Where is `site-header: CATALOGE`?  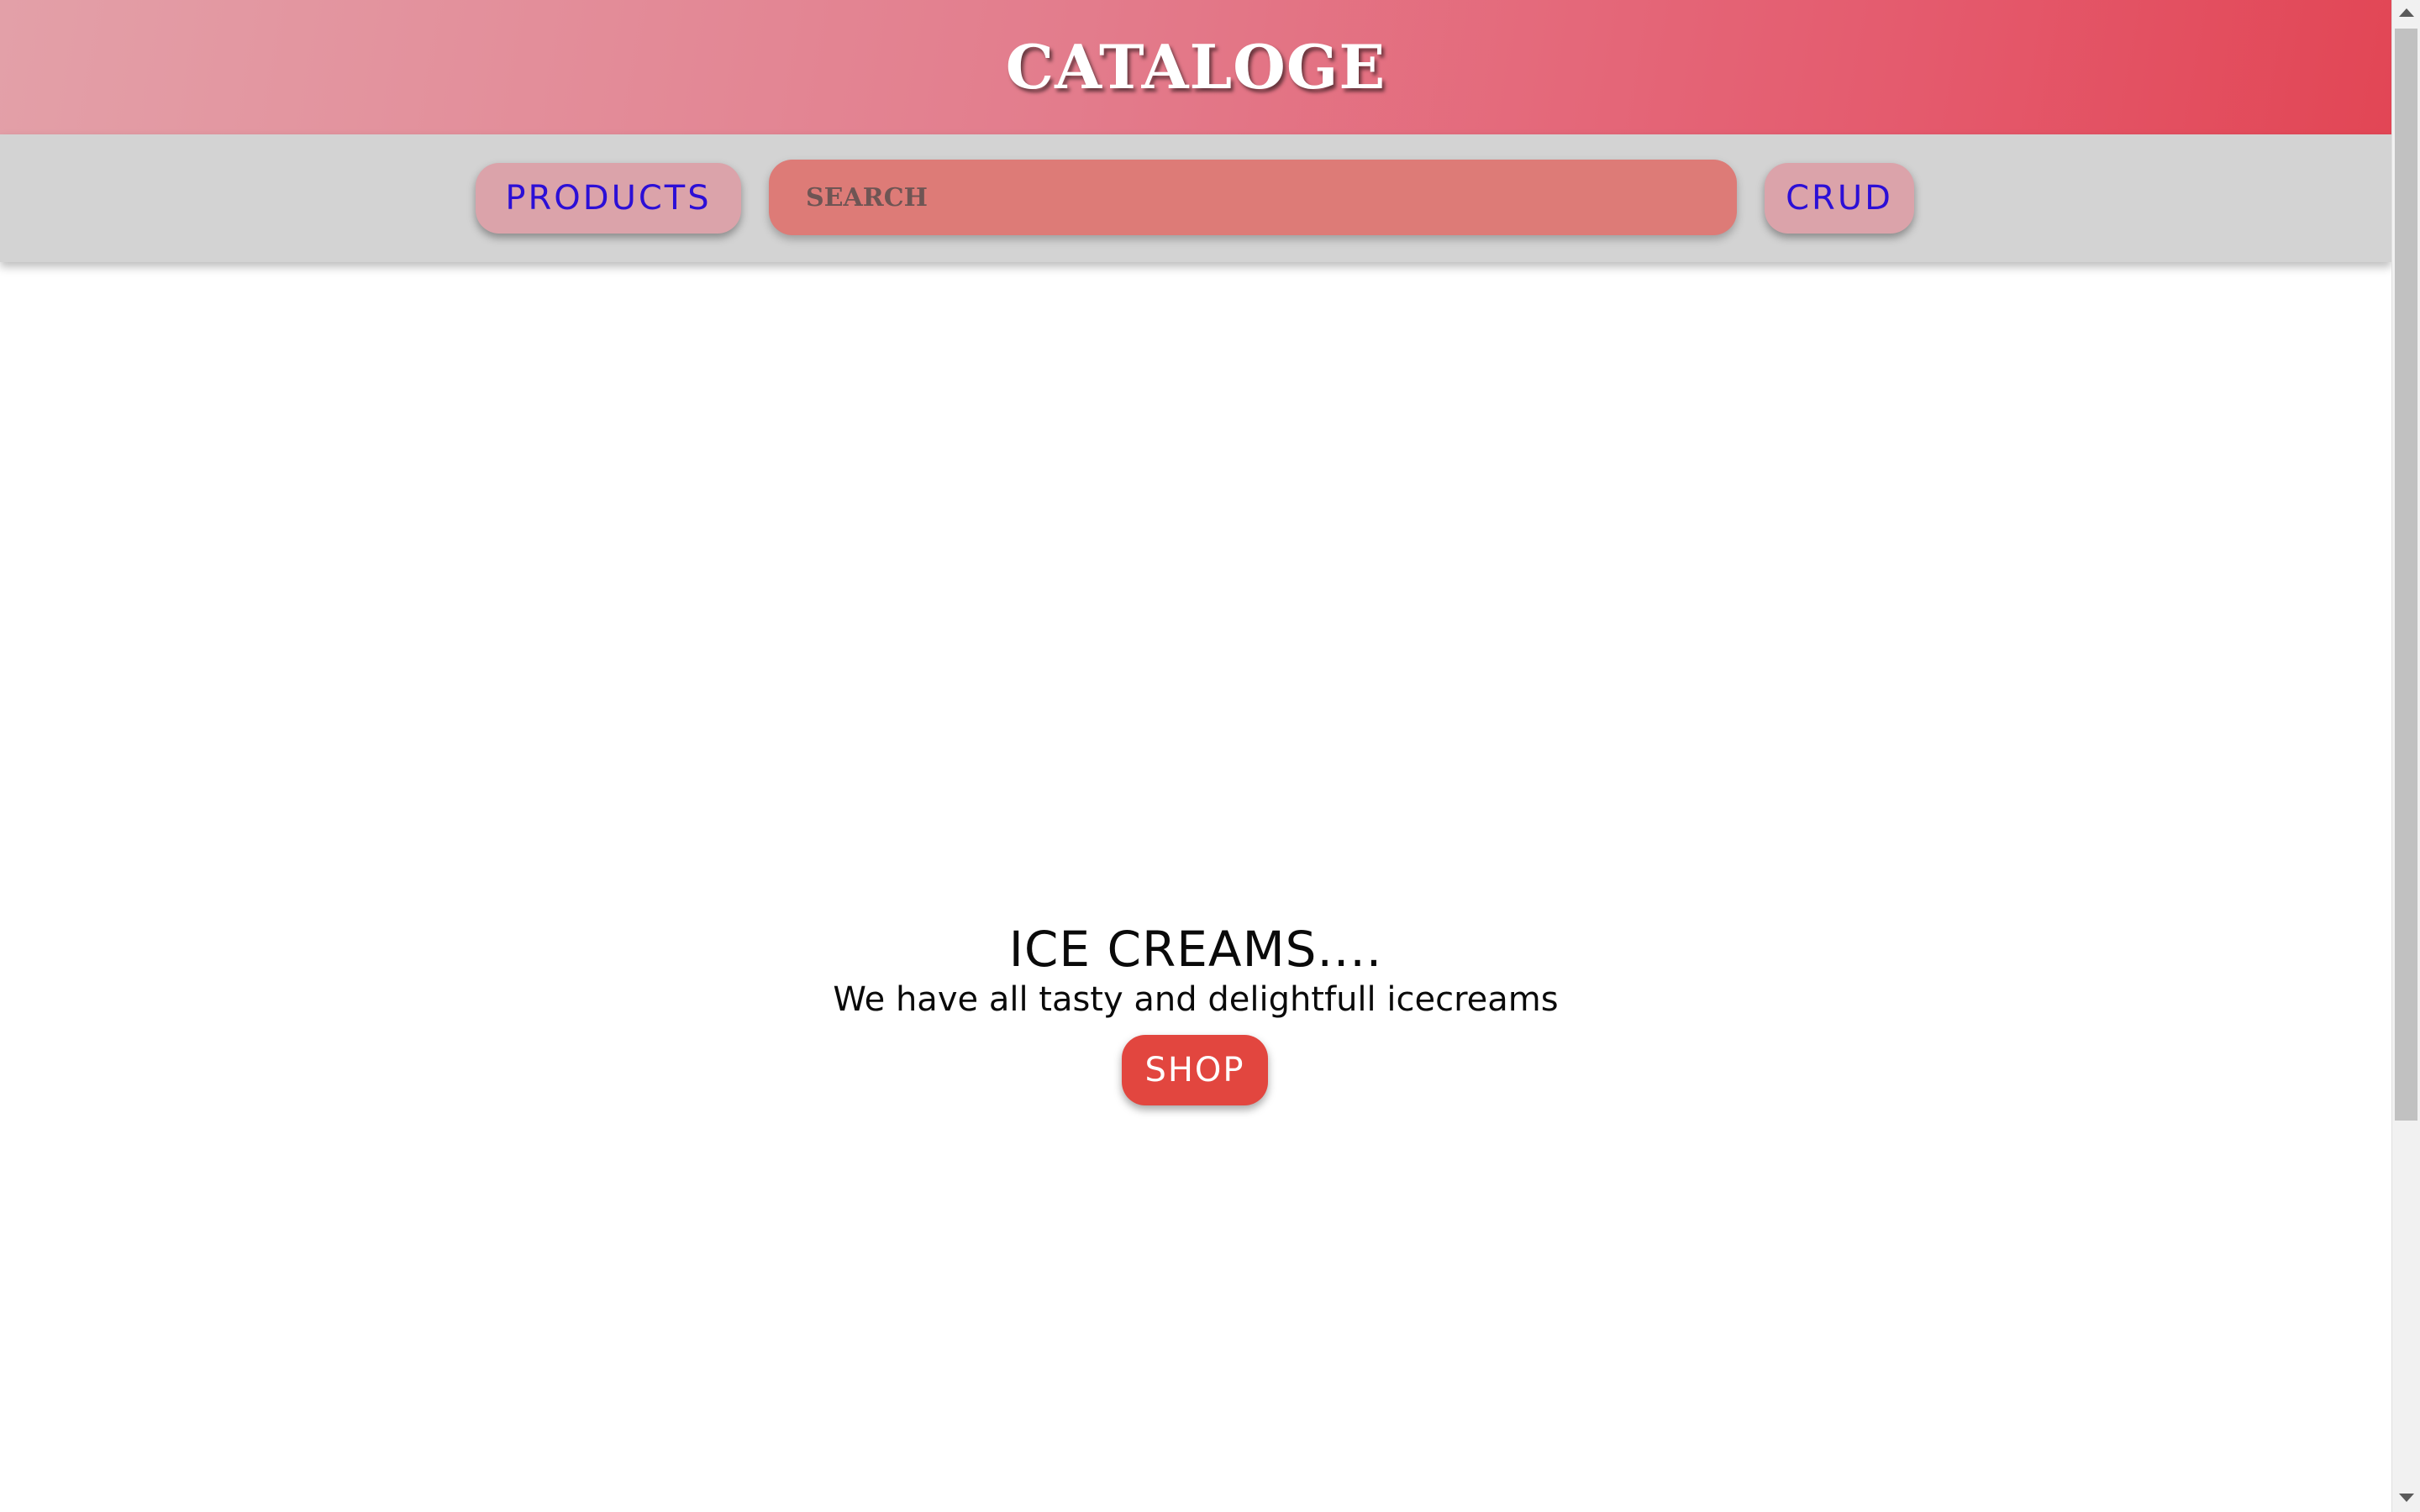
site-header: CATALOGE is located at coordinates (1195, 67).